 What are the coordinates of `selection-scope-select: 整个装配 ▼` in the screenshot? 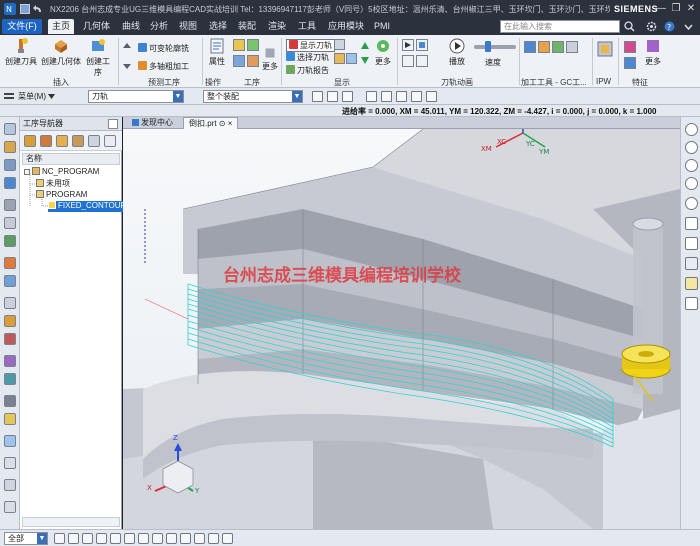 It's located at (253, 96).